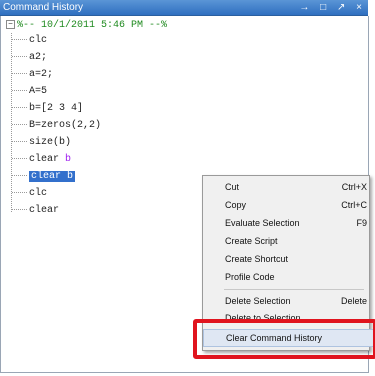 Image resolution: width=375 pixels, height=376 pixels. What do you see at coordinates (43, 7) in the screenshot?
I see `window-title: Command History` at bounding box center [43, 7].